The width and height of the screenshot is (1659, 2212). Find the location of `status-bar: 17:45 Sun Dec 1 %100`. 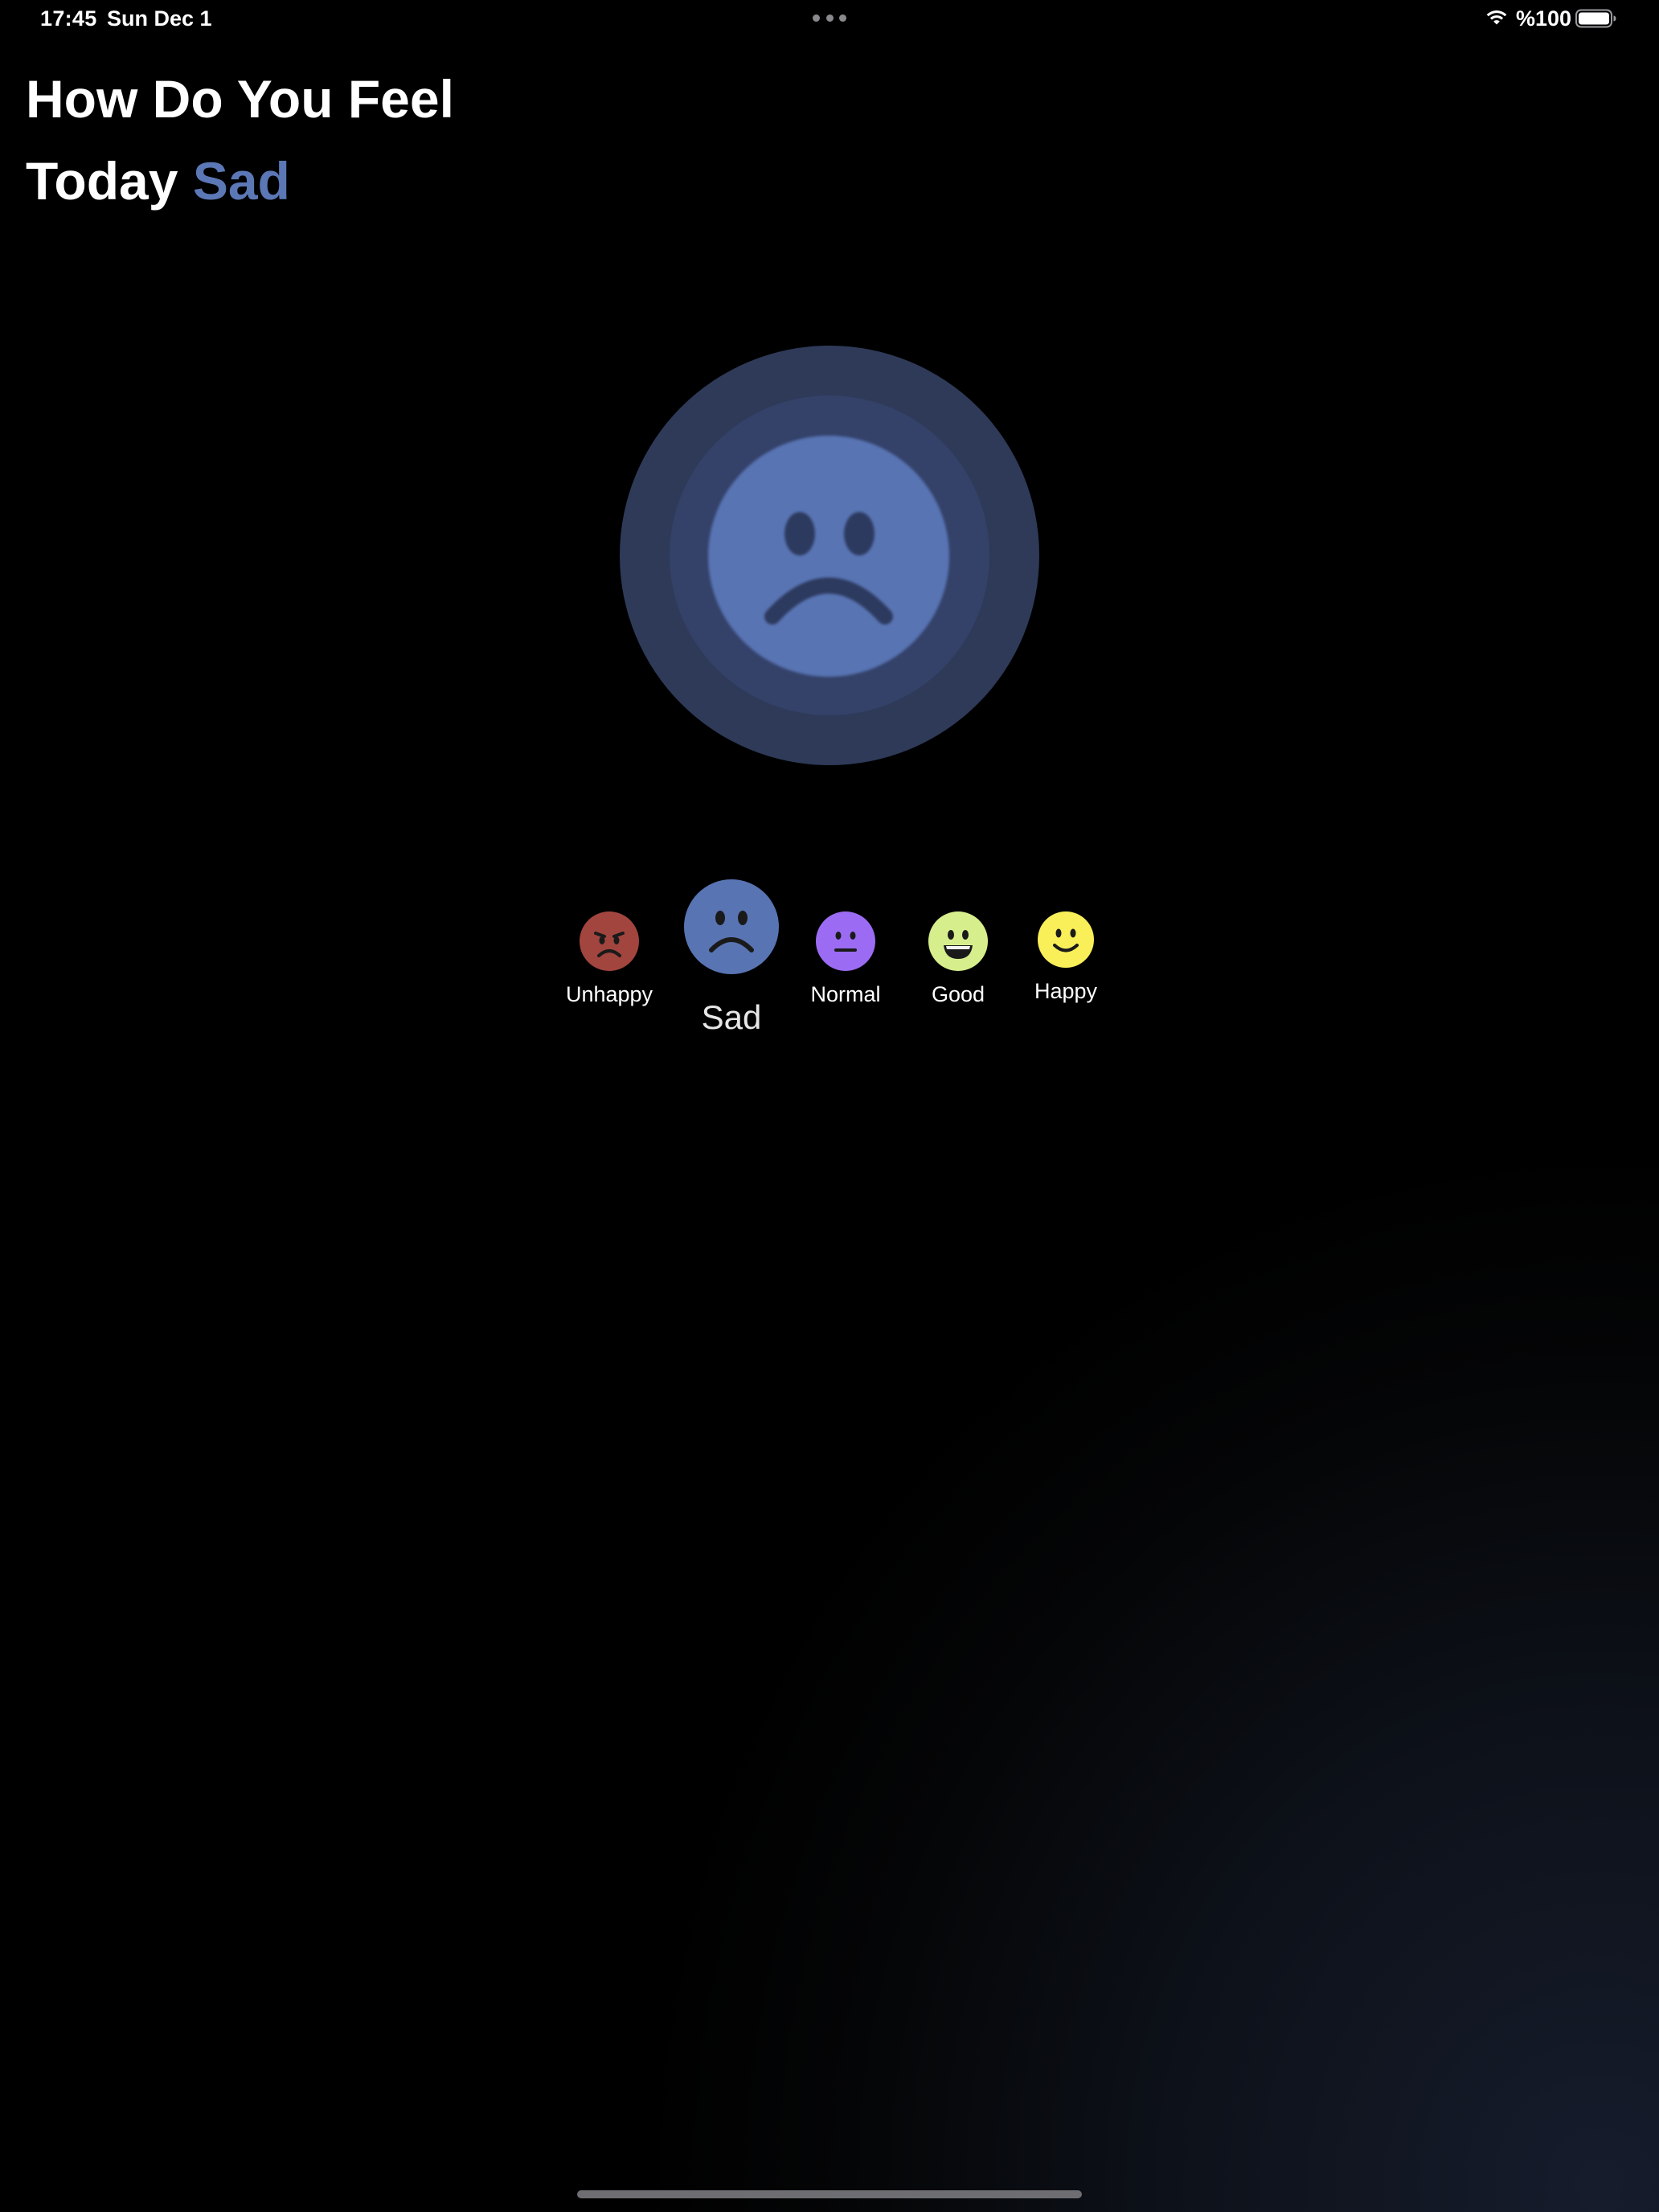

status-bar: 17:45 Sun Dec 1 %100 is located at coordinates (829, 19).